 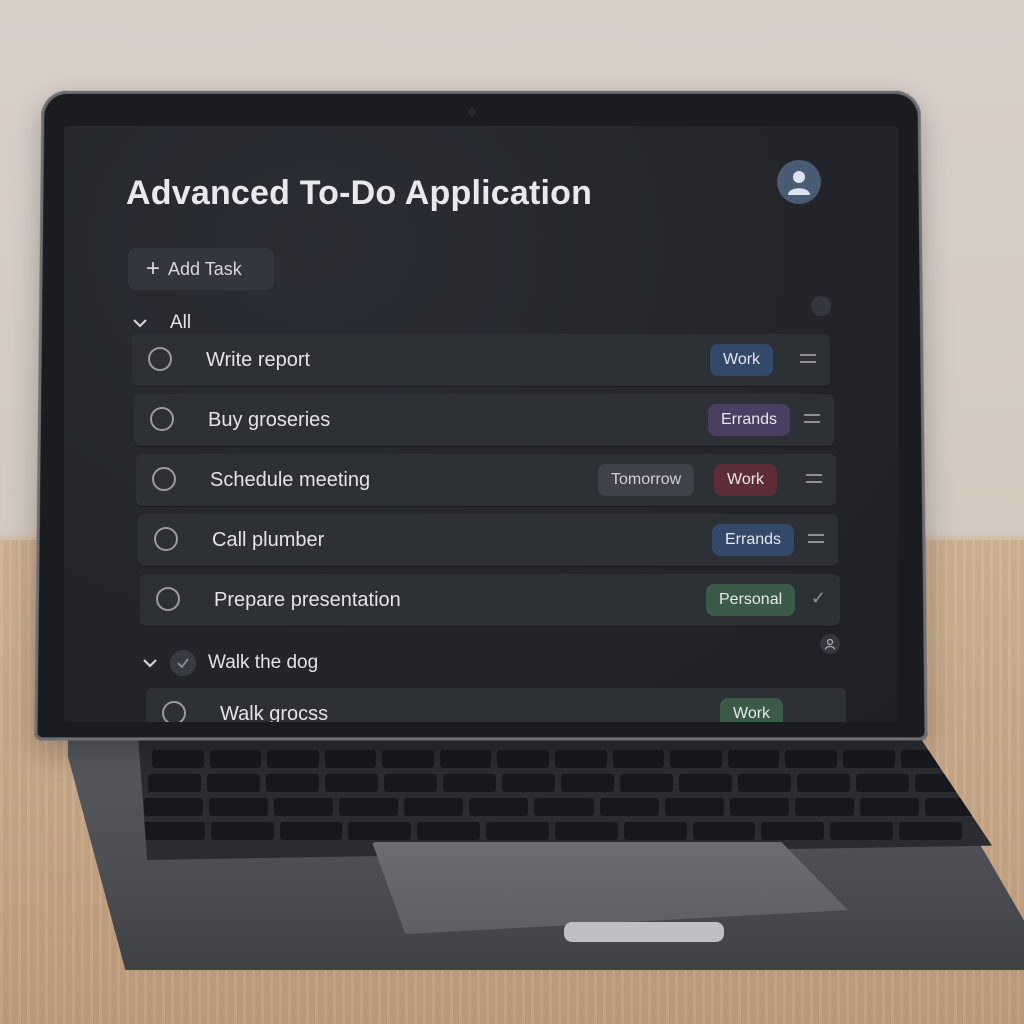 I want to click on add-task-label: Add Task, so click(x=205, y=269).